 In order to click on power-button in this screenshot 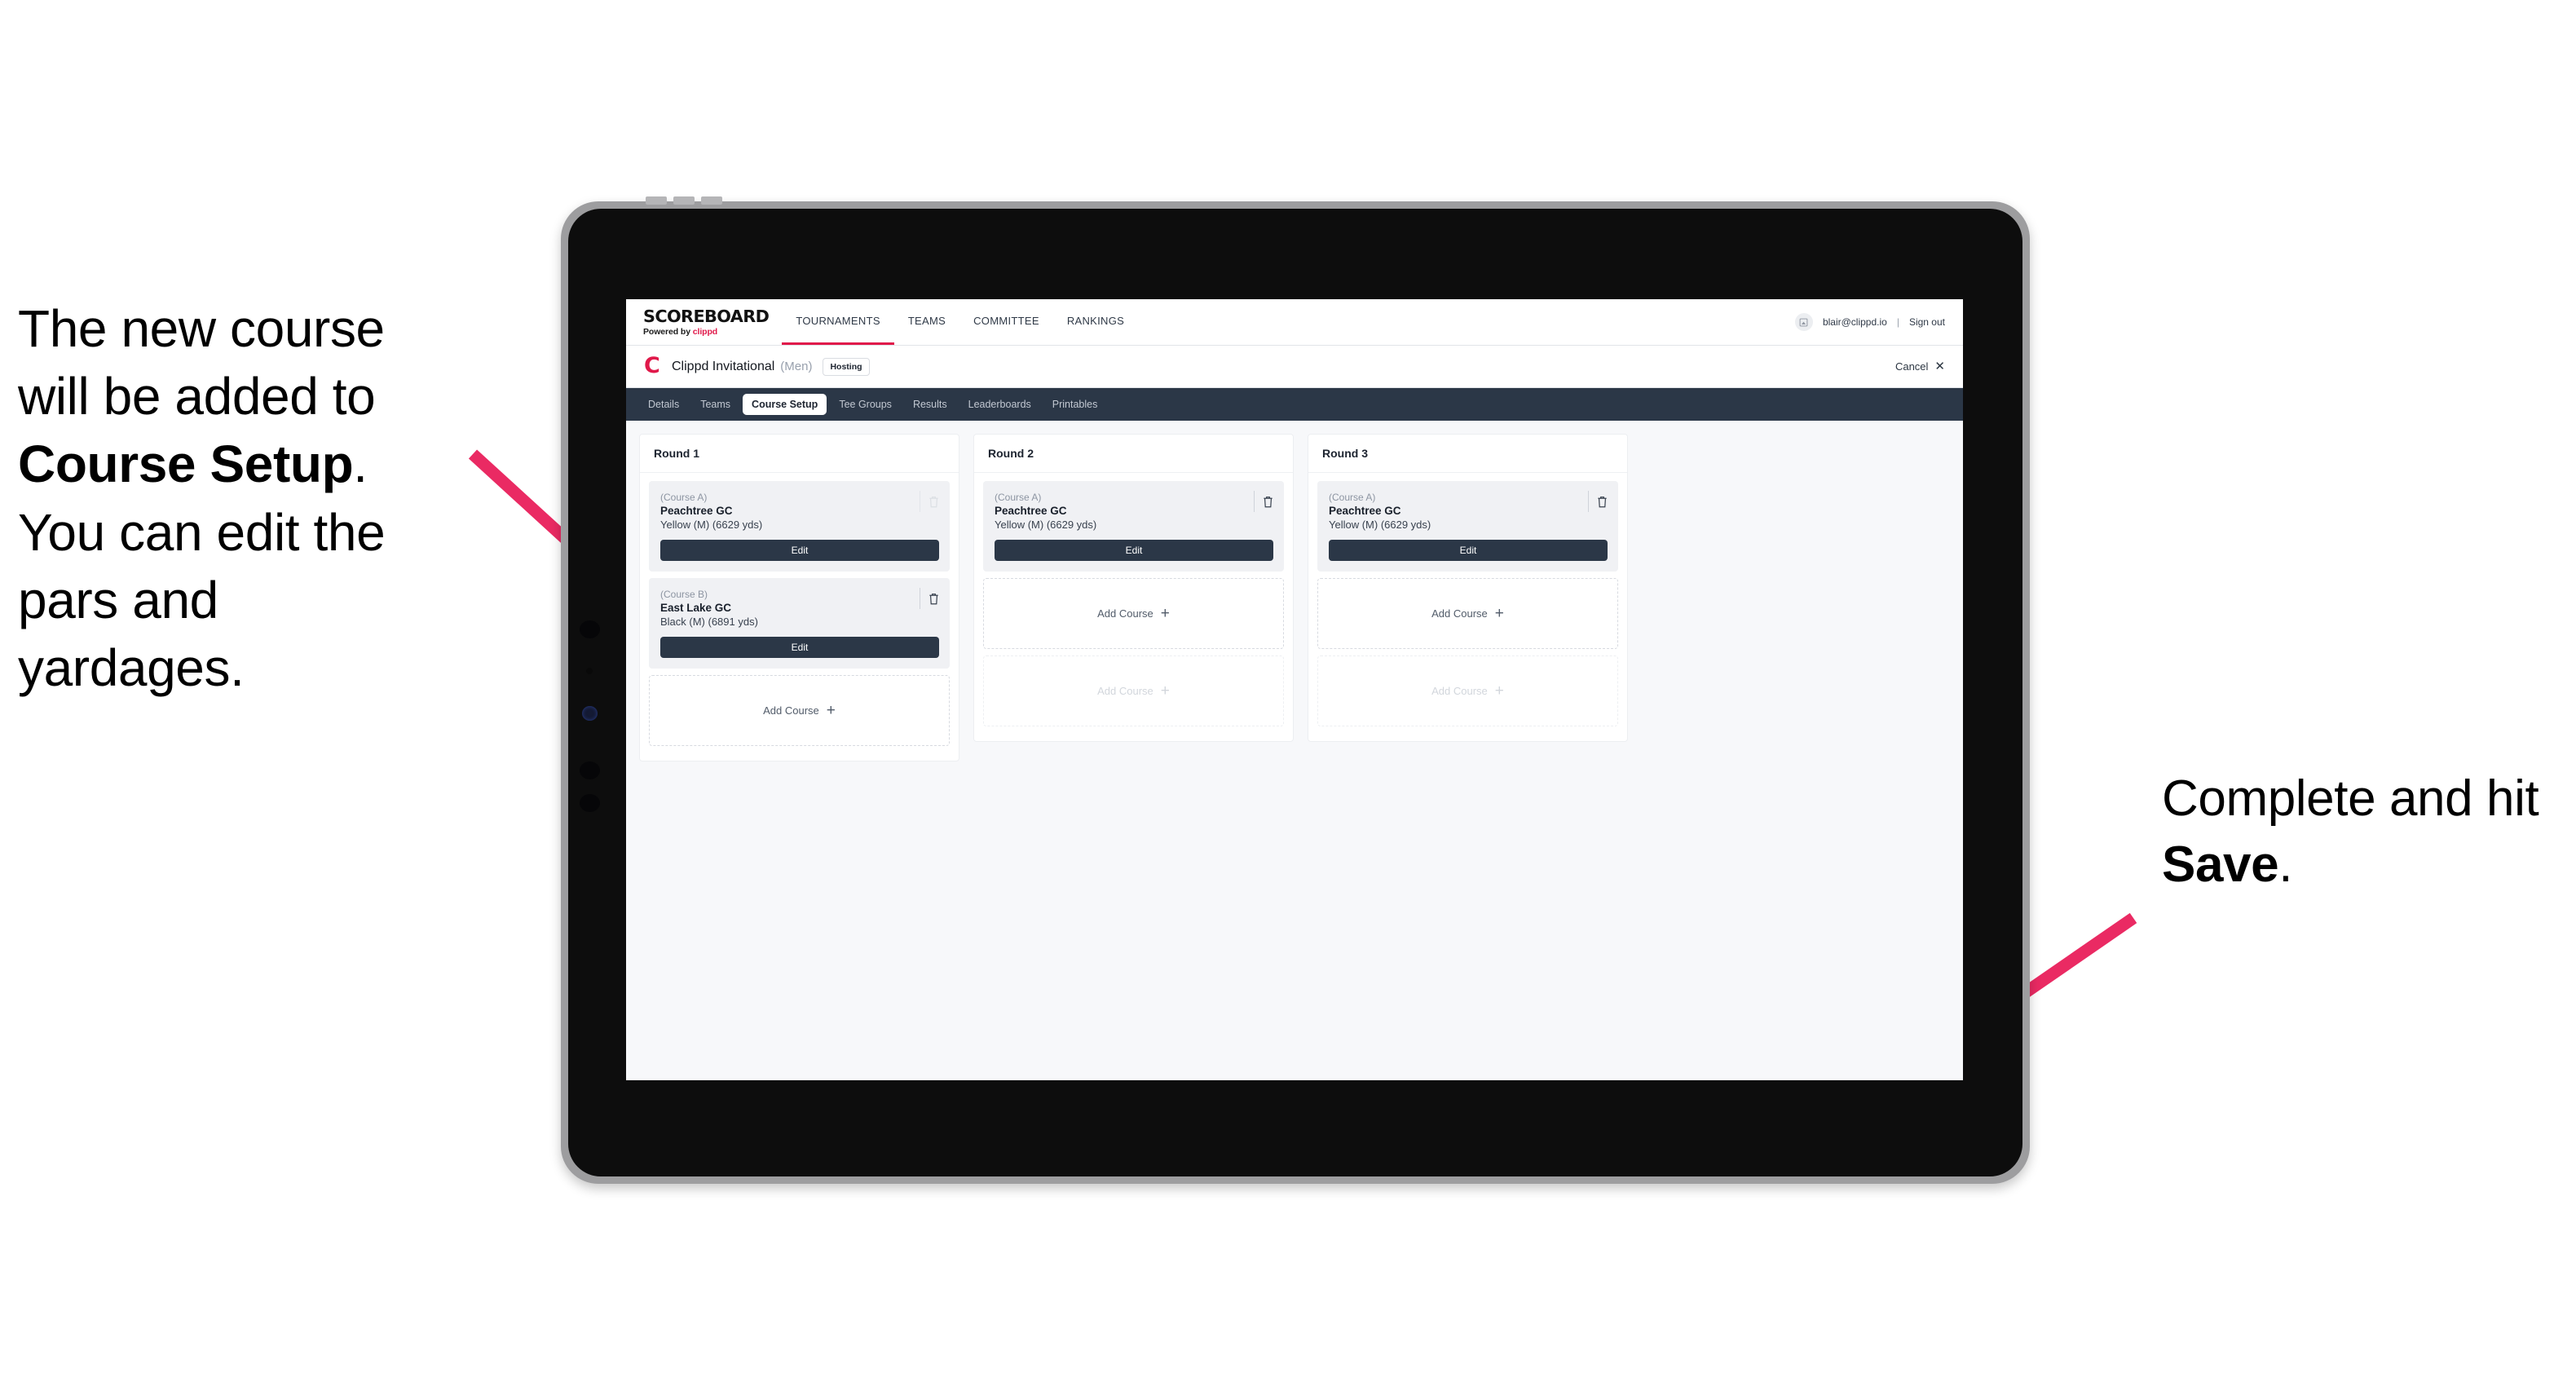, I will do `click(711, 200)`.